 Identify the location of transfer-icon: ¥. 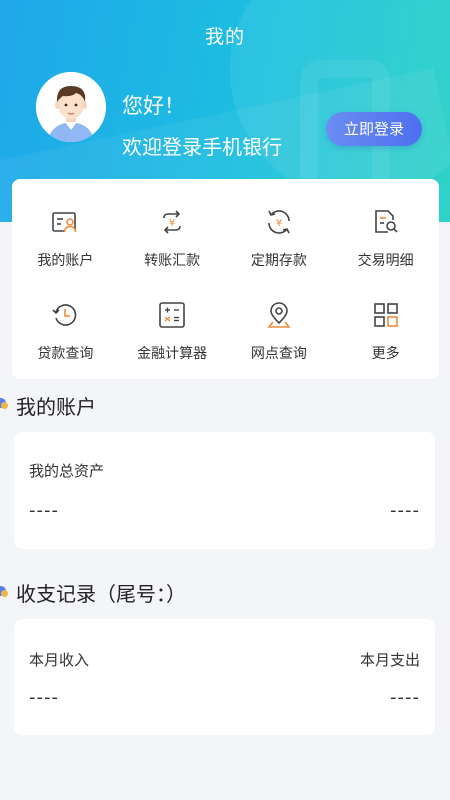
(172, 222).